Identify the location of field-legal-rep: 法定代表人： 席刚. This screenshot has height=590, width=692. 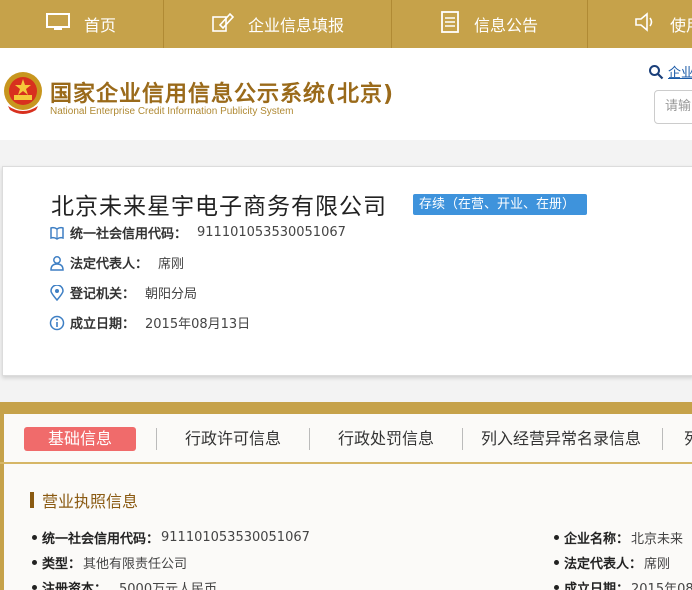
(612, 562).